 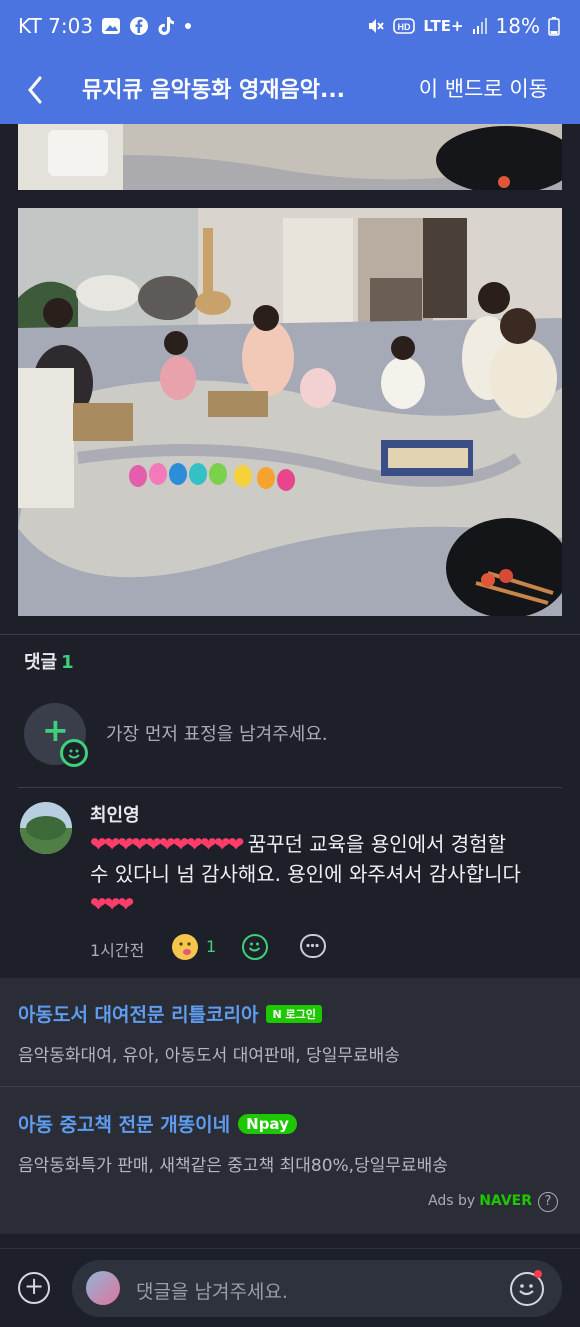 I want to click on hd-icon: HD, so click(x=404, y=26).